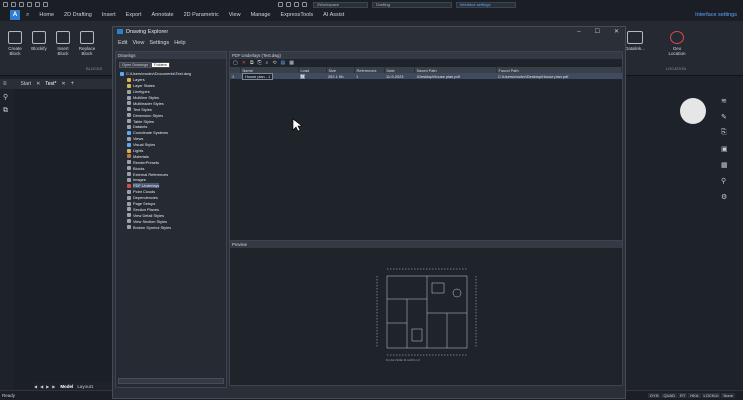 The height and width of the screenshot is (420, 743). What do you see at coordinates (261, 15) in the screenshot?
I see `tab-manage: Manage` at bounding box center [261, 15].